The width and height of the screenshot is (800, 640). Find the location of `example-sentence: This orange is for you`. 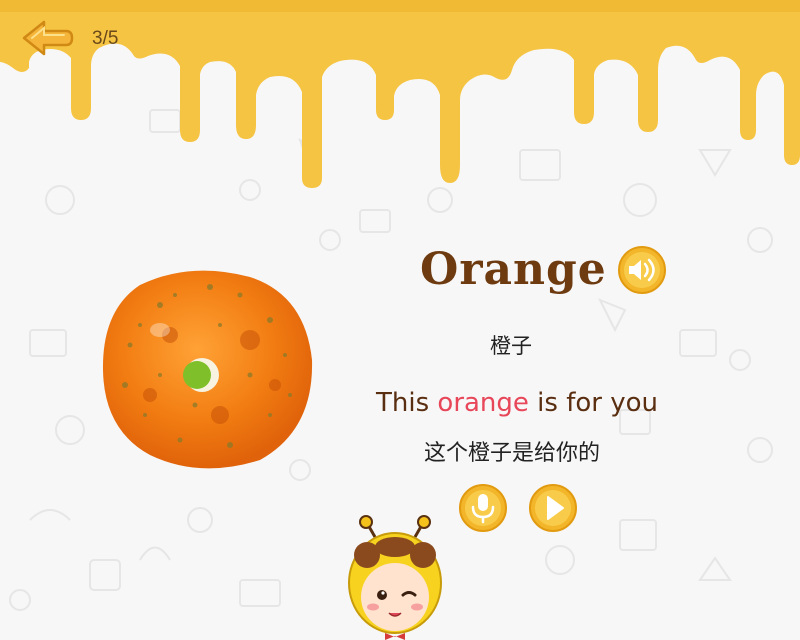

example-sentence: This orange is for you is located at coordinates (517, 403).